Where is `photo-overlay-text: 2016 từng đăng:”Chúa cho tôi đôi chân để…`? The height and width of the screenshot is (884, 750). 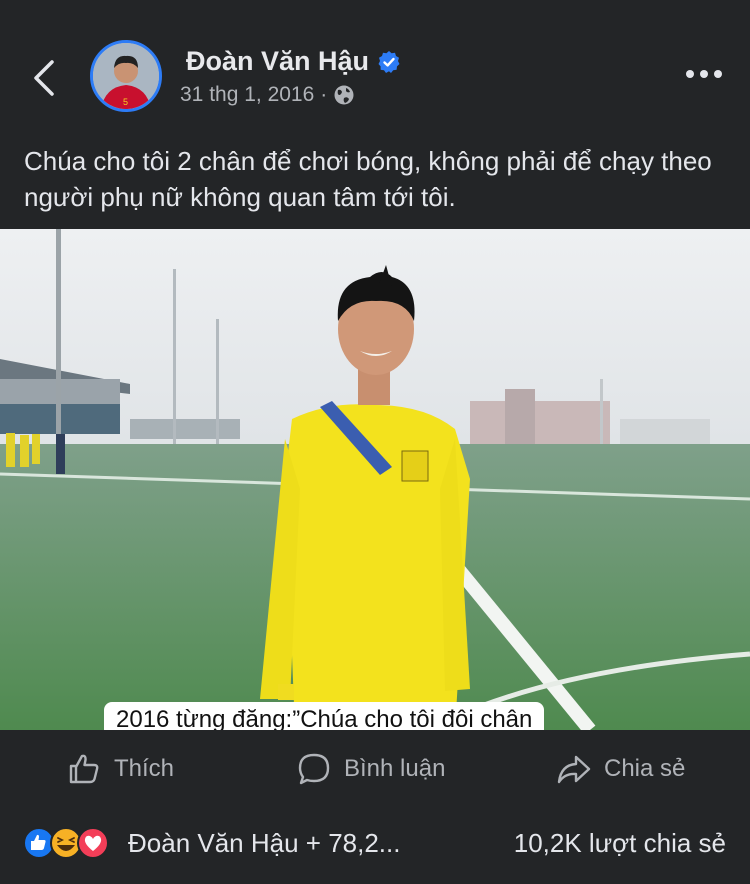
photo-overlay-text: 2016 từng đăng:”Chúa cho tôi đôi chân để… is located at coordinates (324, 716).